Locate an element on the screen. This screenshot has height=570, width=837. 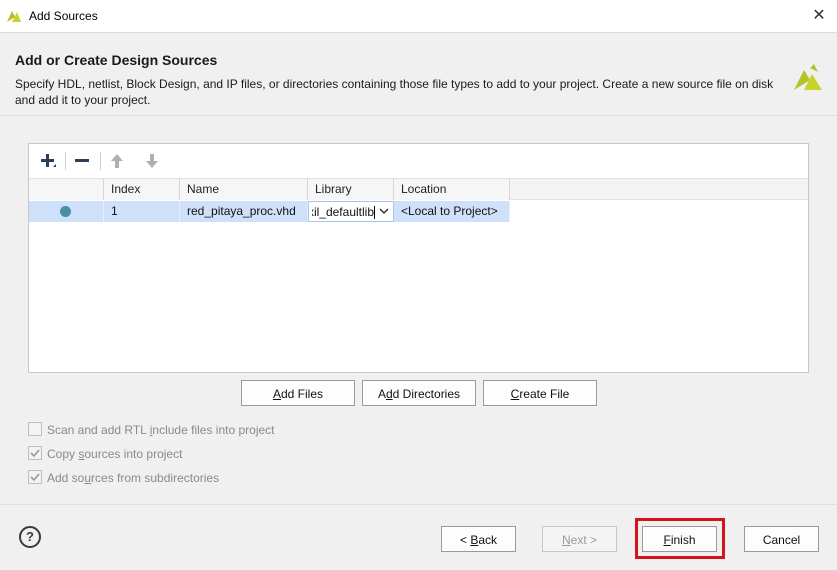
row-location-cell: <Local to Project> is located at coordinates (452, 211).